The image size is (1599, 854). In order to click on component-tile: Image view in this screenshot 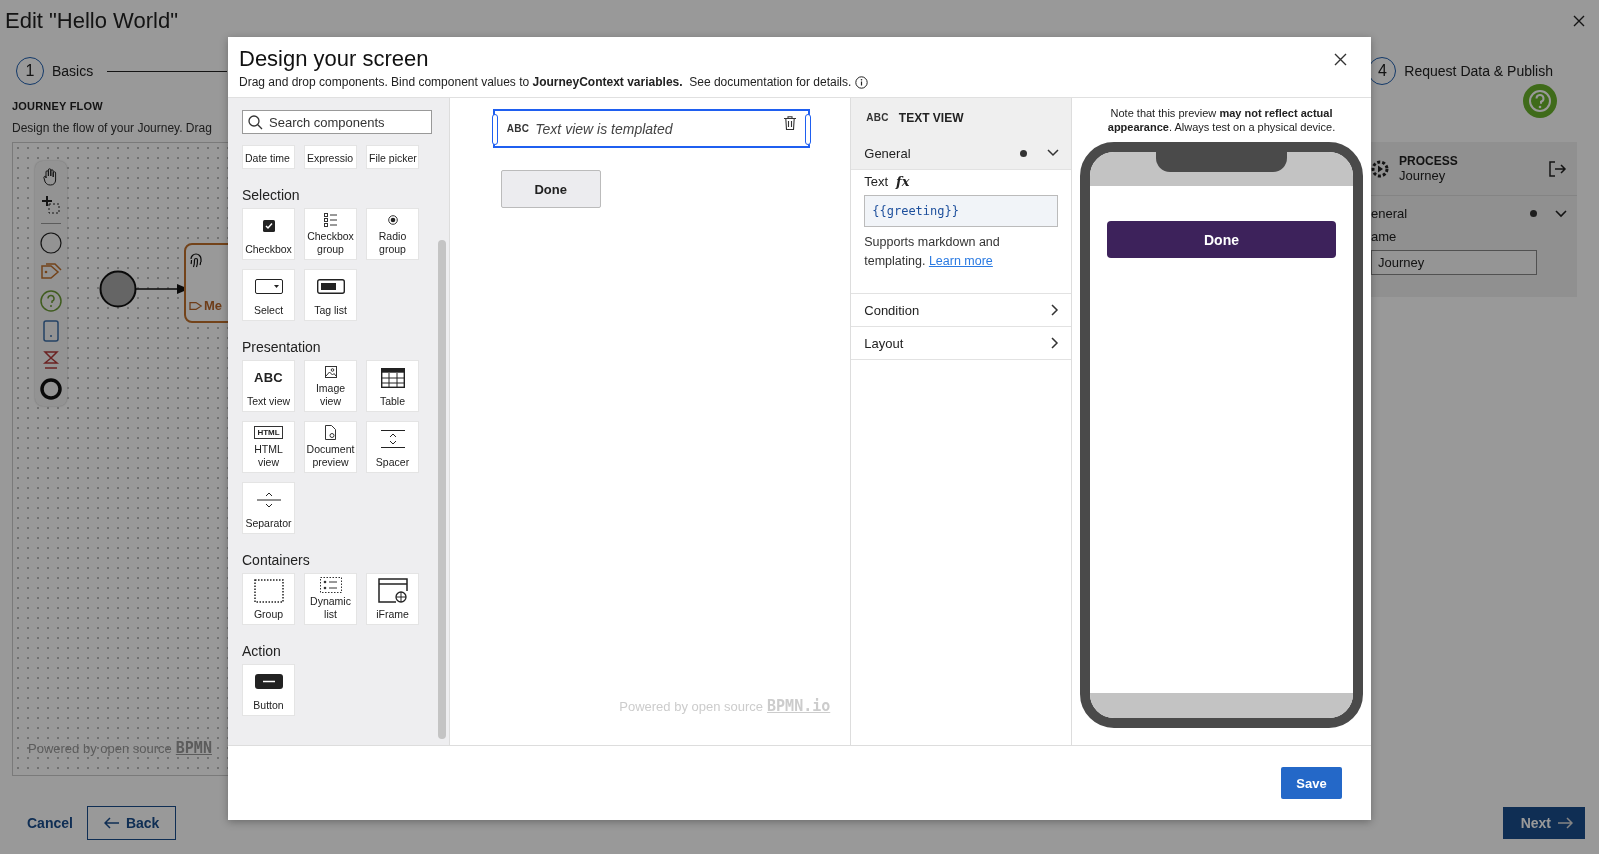, I will do `click(330, 386)`.